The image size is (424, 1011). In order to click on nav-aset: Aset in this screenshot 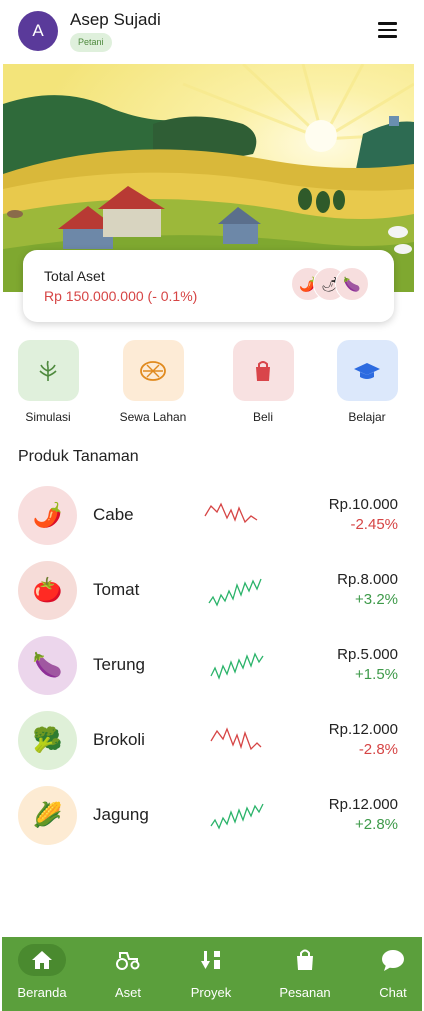, I will do `click(128, 974)`.